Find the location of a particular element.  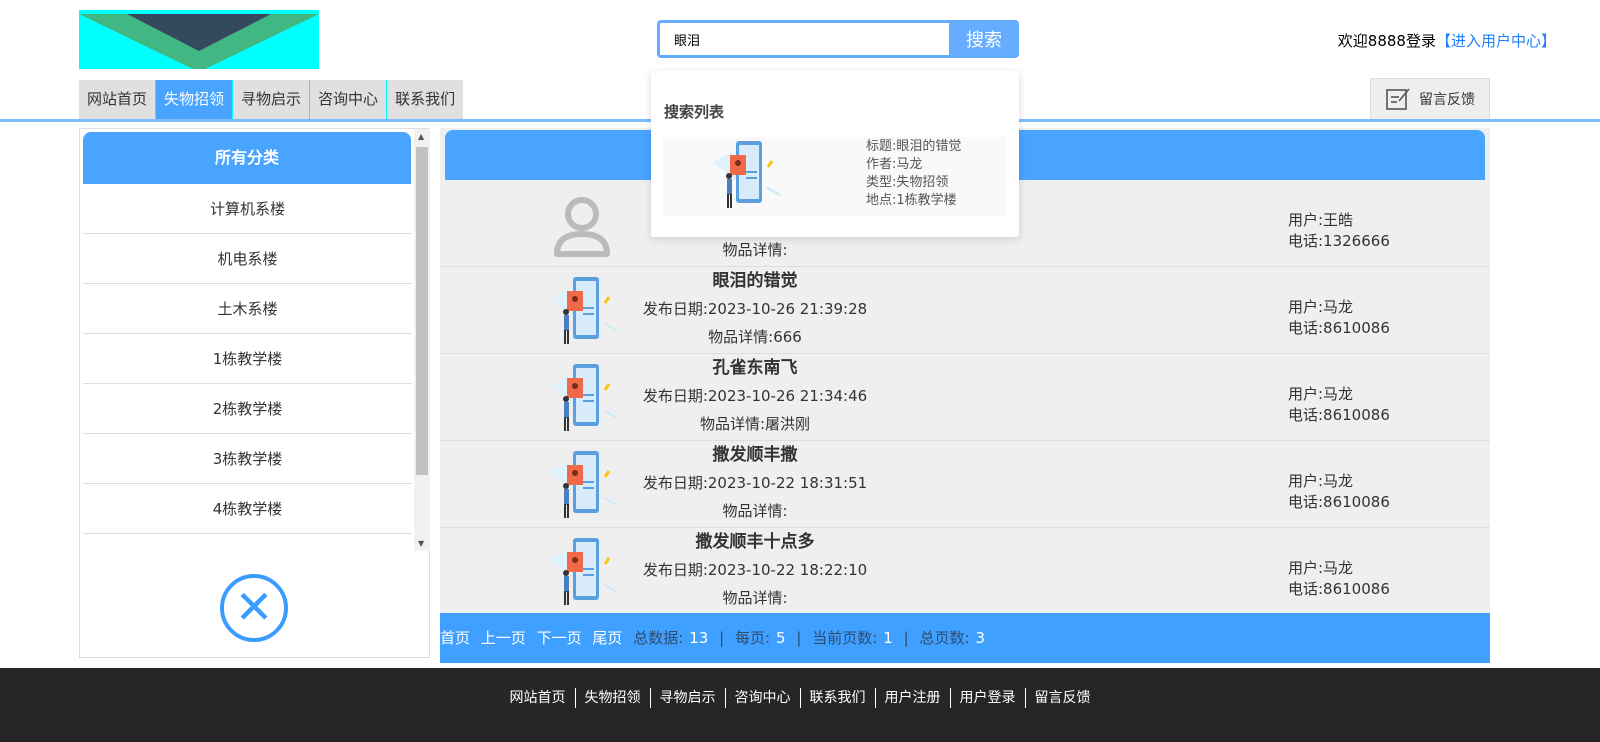

scroll-up-icon: ▲ is located at coordinates (421, 136).